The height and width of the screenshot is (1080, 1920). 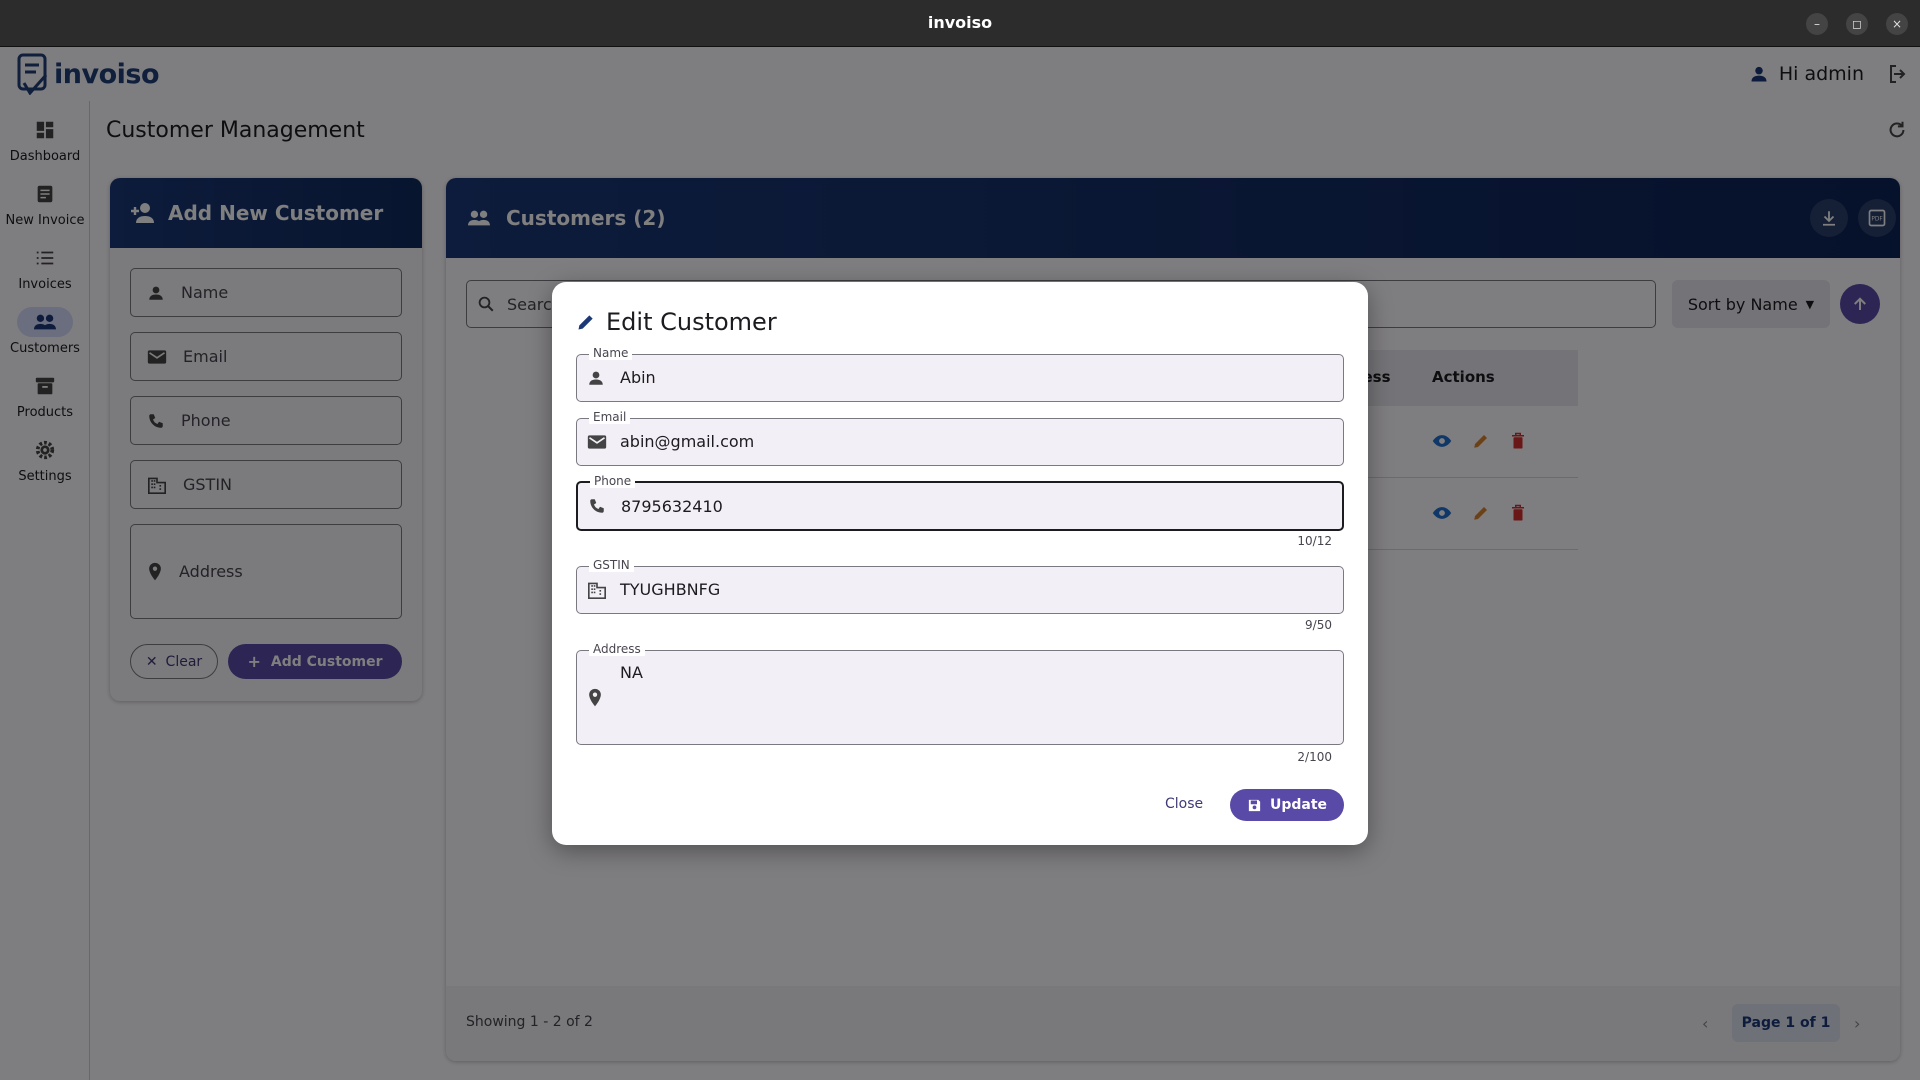 What do you see at coordinates (613, 481) in the screenshot?
I see `phone-label: Phone` at bounding box center [613, 481].